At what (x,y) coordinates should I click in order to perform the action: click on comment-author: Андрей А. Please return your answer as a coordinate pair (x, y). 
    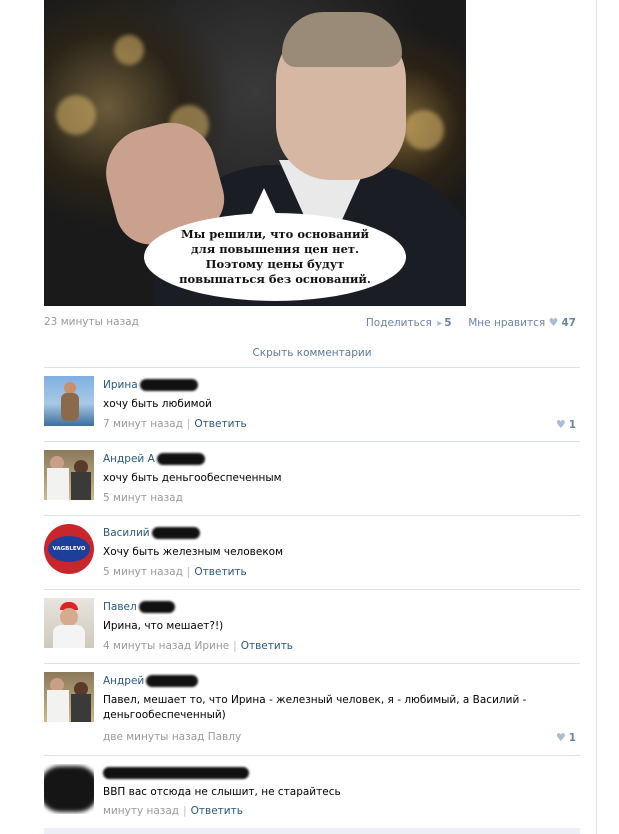
    Looking at the image, I should click on (154, 459).